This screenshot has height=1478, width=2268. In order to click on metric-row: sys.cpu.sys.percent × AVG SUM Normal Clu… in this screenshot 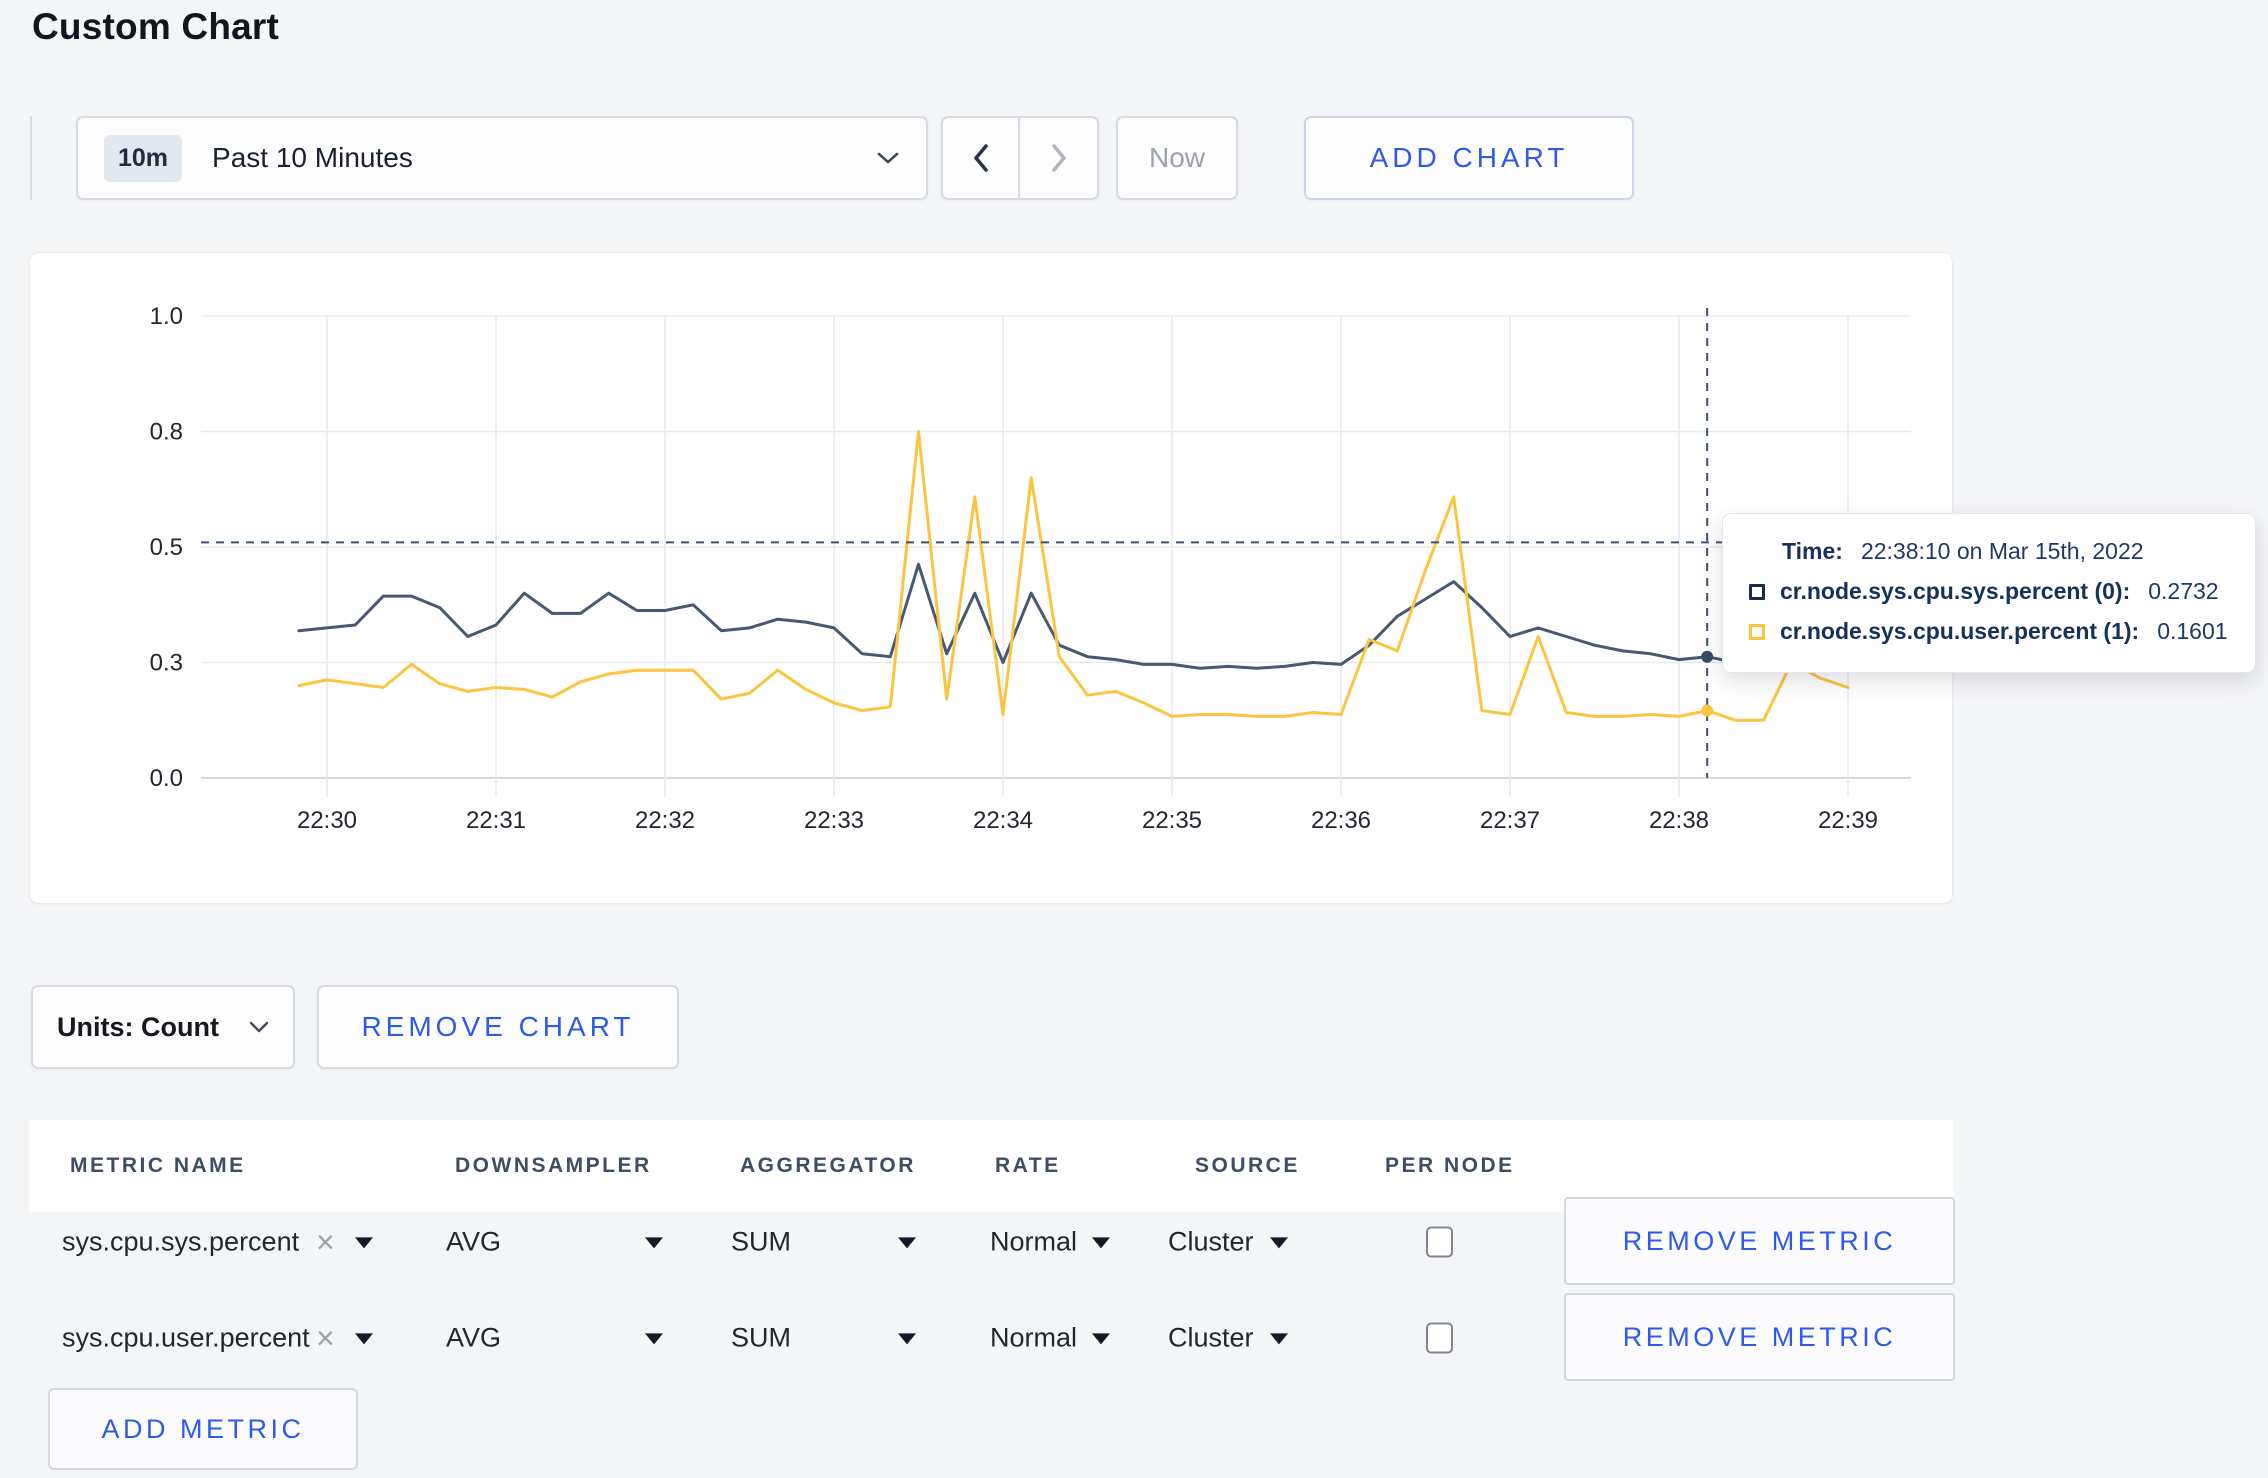, I will do `click(1134, 1242)`.